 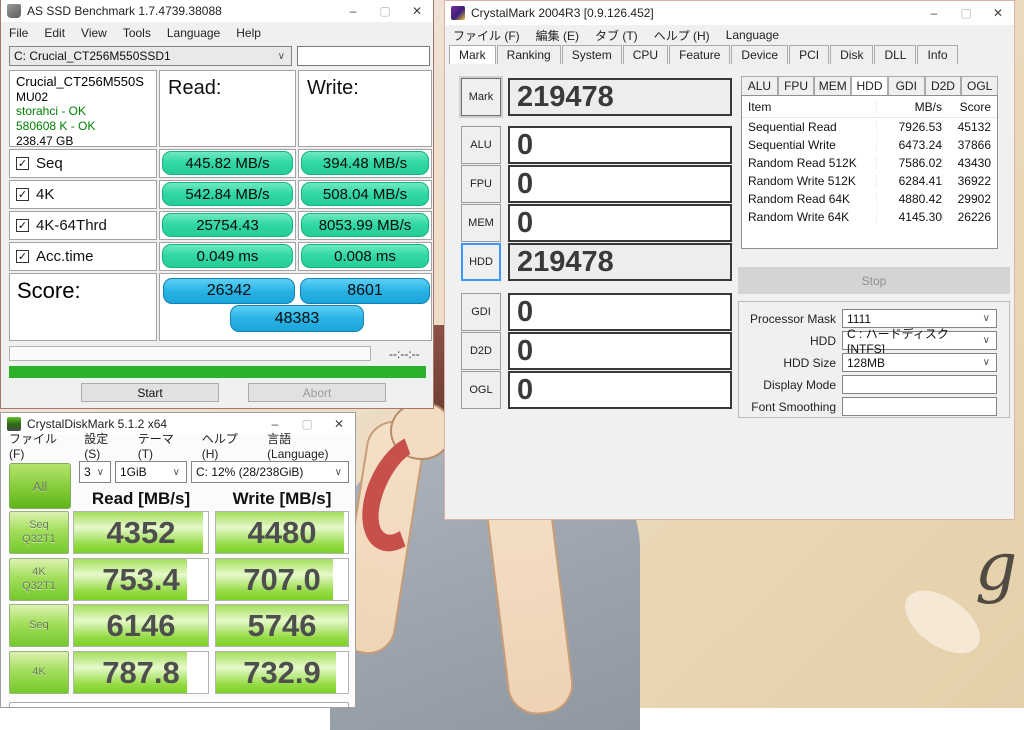 I want to click on drive-firmware: MU02, so click(x=83, y=97).